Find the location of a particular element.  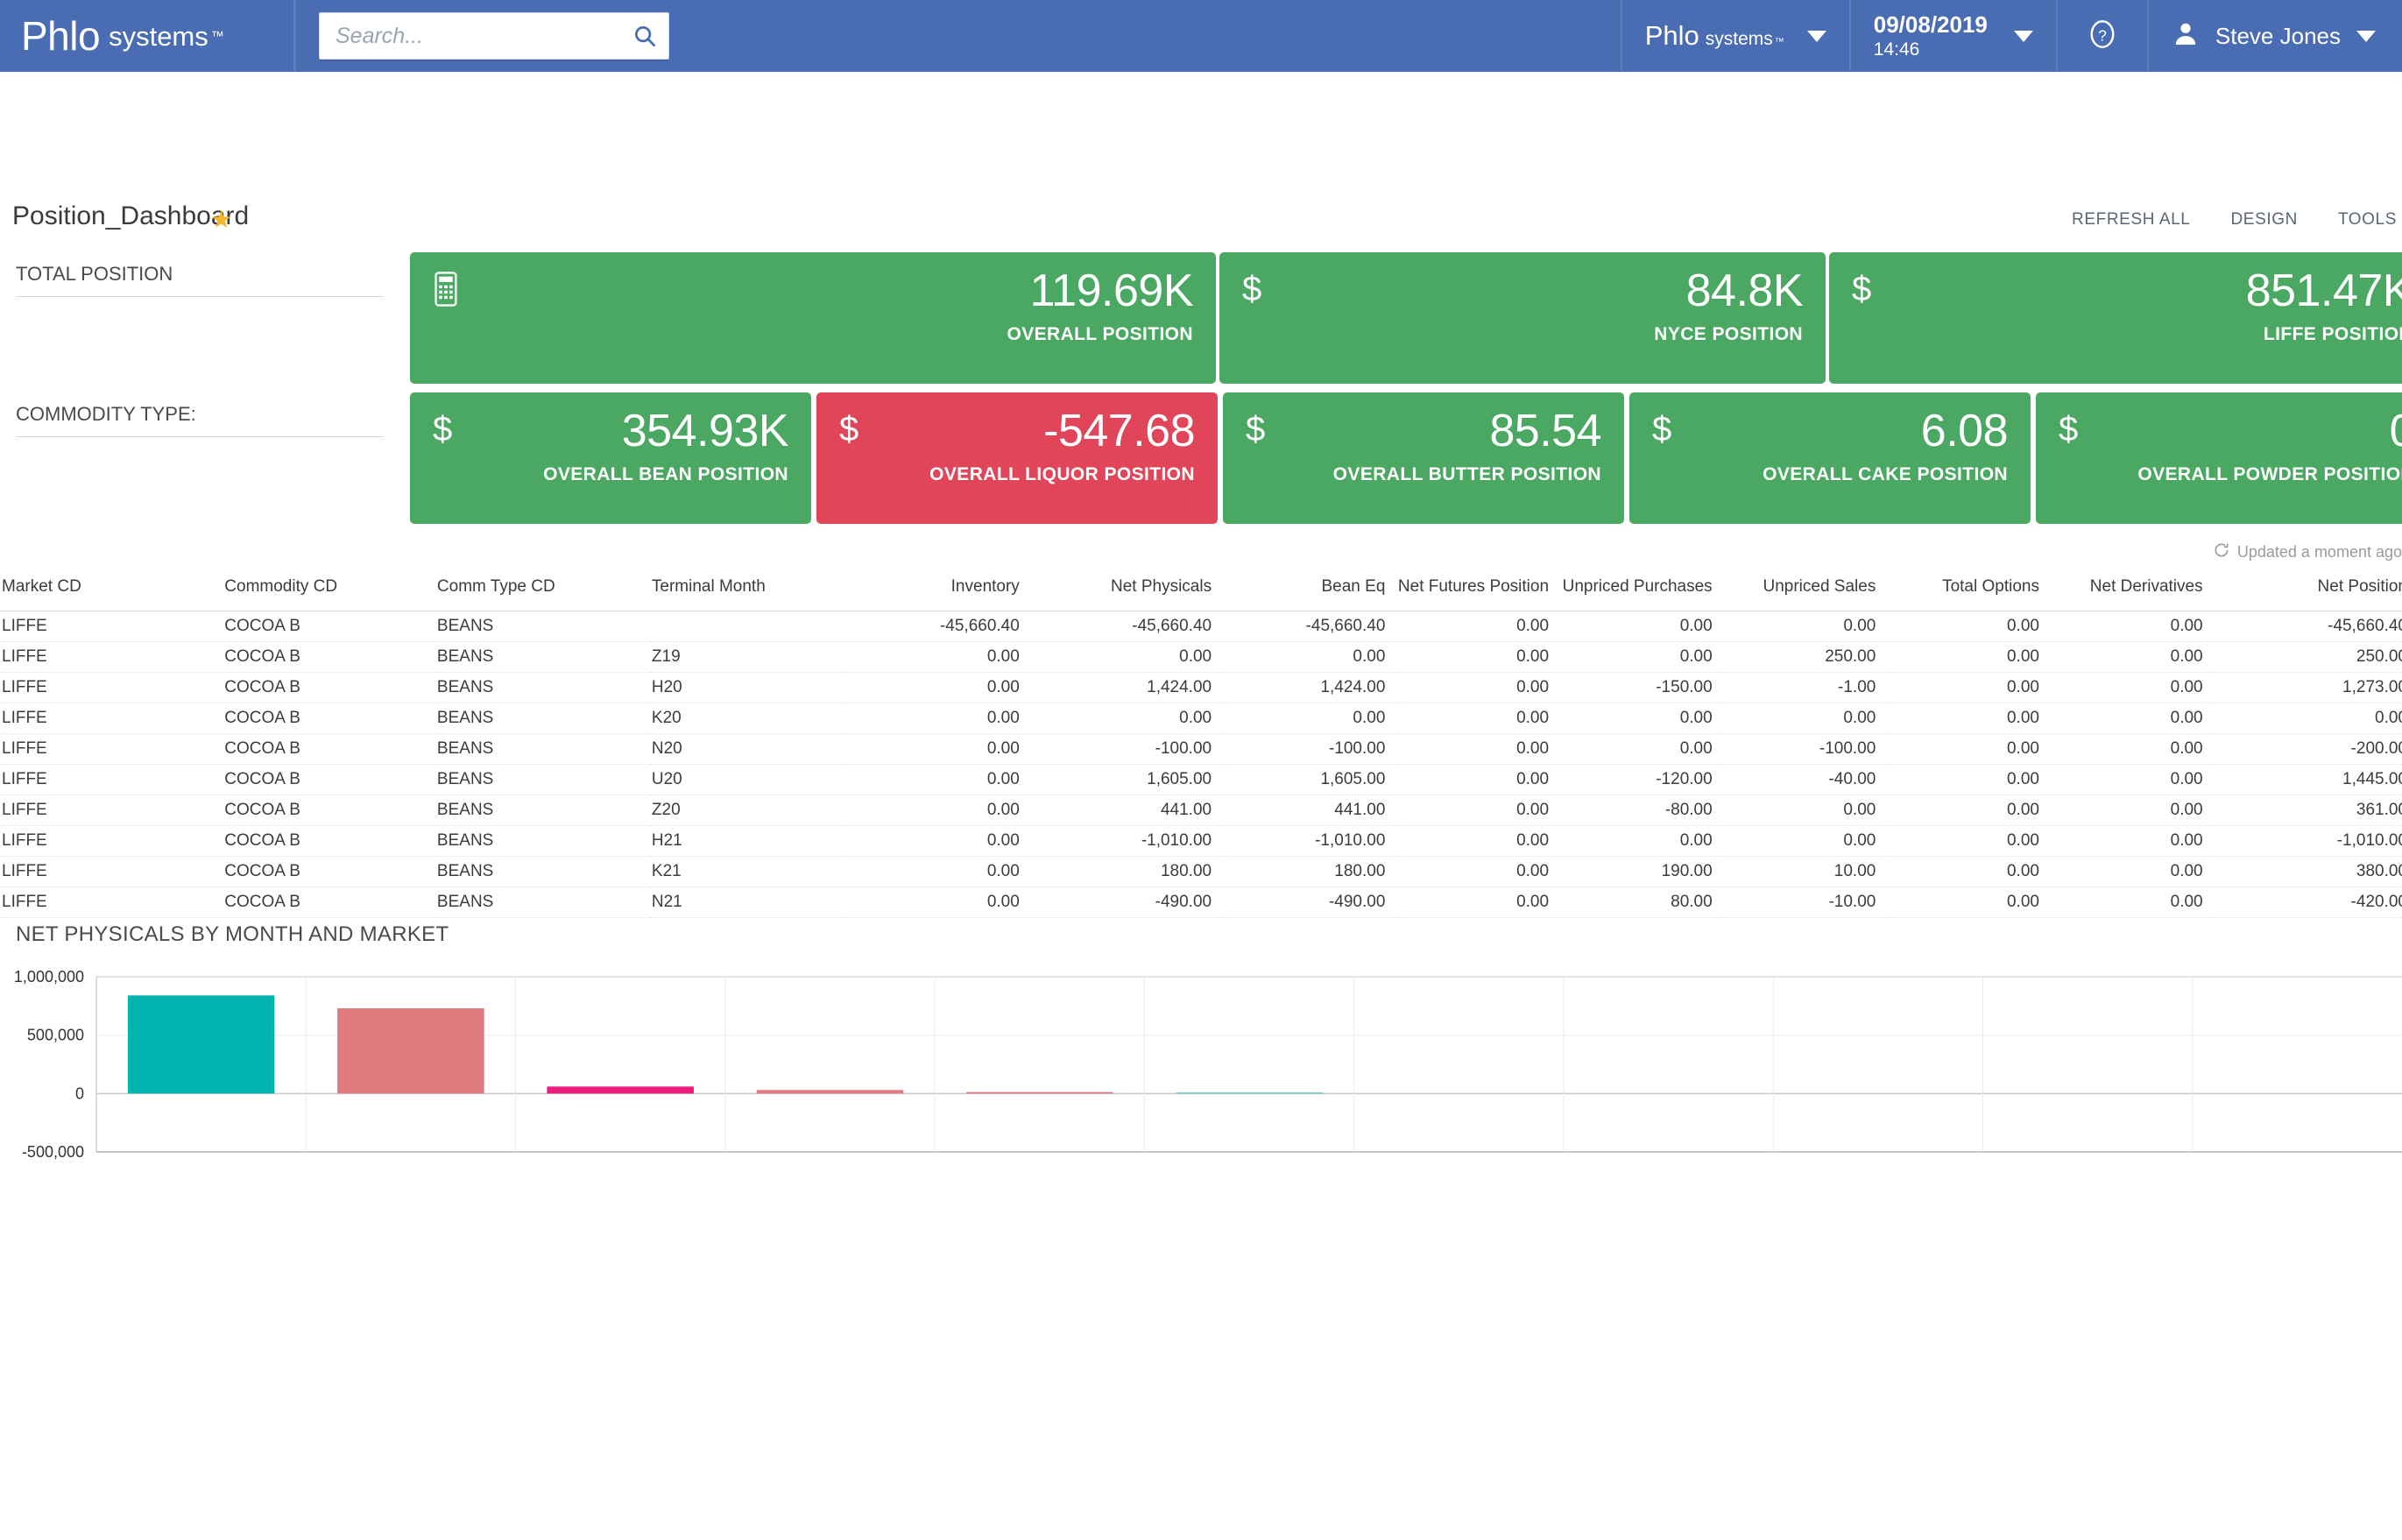

refresh-all-button: REFRESH ALL is located at coordinates (2131, 220).